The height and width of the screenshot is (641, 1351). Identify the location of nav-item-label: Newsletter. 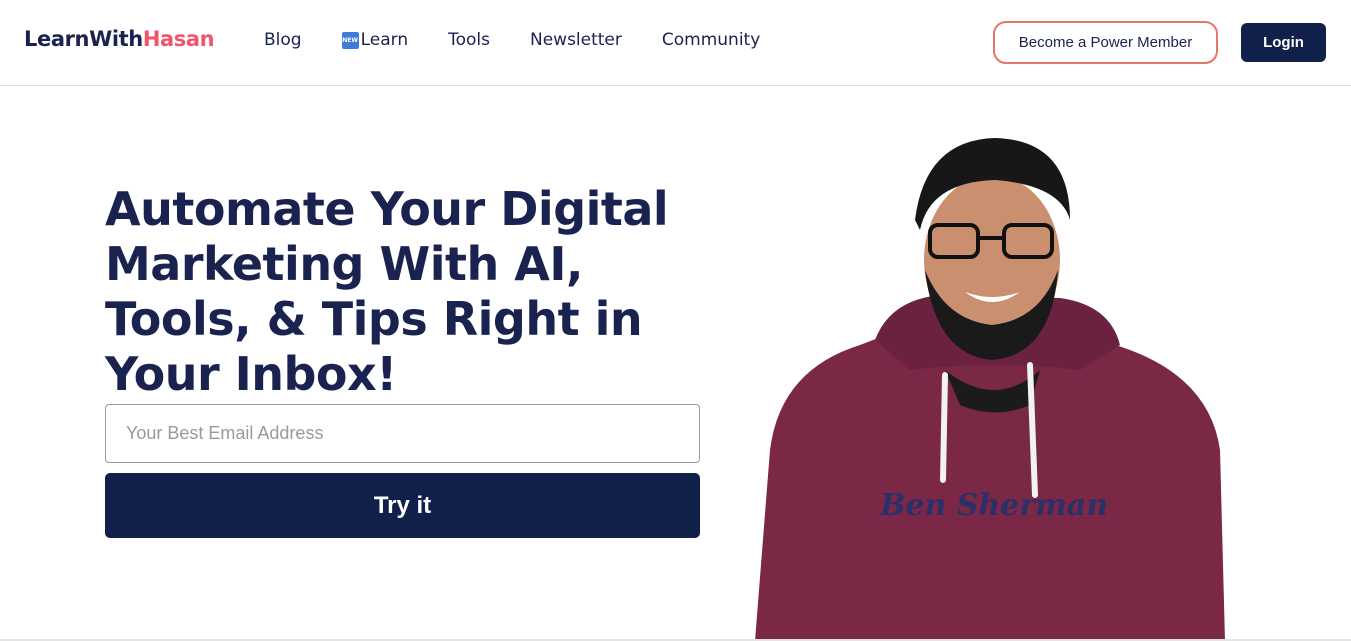
(575, 40).